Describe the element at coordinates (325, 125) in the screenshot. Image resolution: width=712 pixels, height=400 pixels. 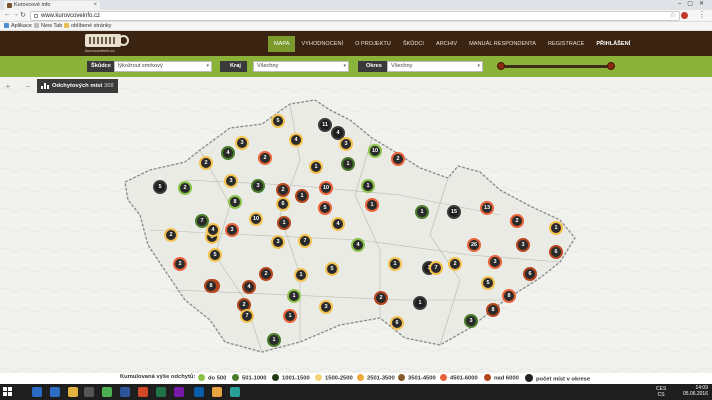
I see `district-marker: 11` at that location.